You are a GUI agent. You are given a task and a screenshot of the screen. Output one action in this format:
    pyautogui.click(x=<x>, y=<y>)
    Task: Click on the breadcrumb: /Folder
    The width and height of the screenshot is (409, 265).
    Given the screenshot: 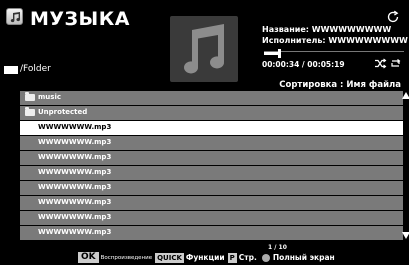 What is the action you would take?
    pyautogui.click(x=27, y=69)
    